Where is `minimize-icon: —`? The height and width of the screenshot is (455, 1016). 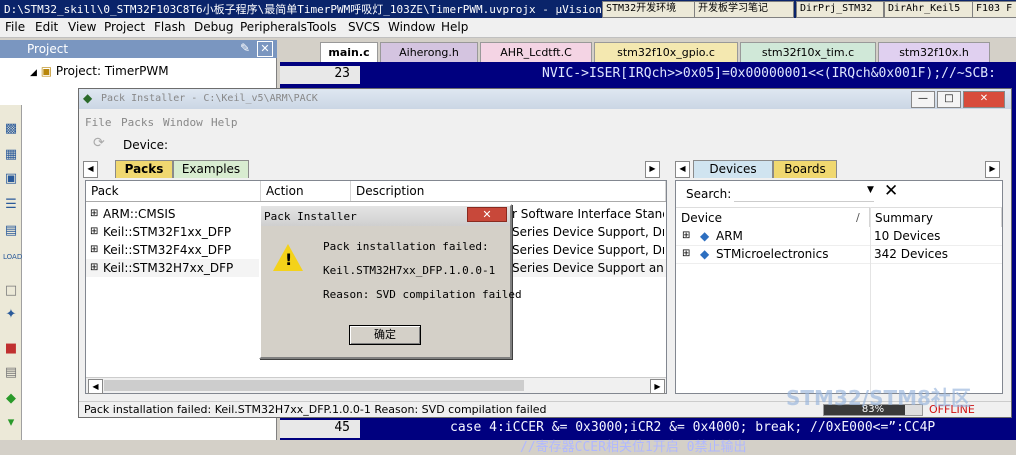 minimize-icon: — is located at coordinates (923, 99).